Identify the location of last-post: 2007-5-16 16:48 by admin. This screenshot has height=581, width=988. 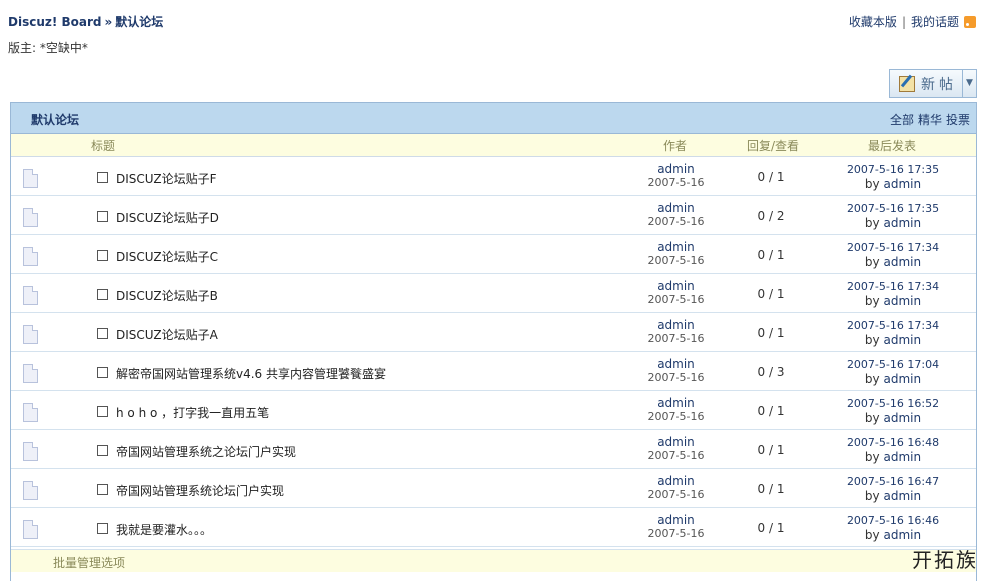
(893, 450).